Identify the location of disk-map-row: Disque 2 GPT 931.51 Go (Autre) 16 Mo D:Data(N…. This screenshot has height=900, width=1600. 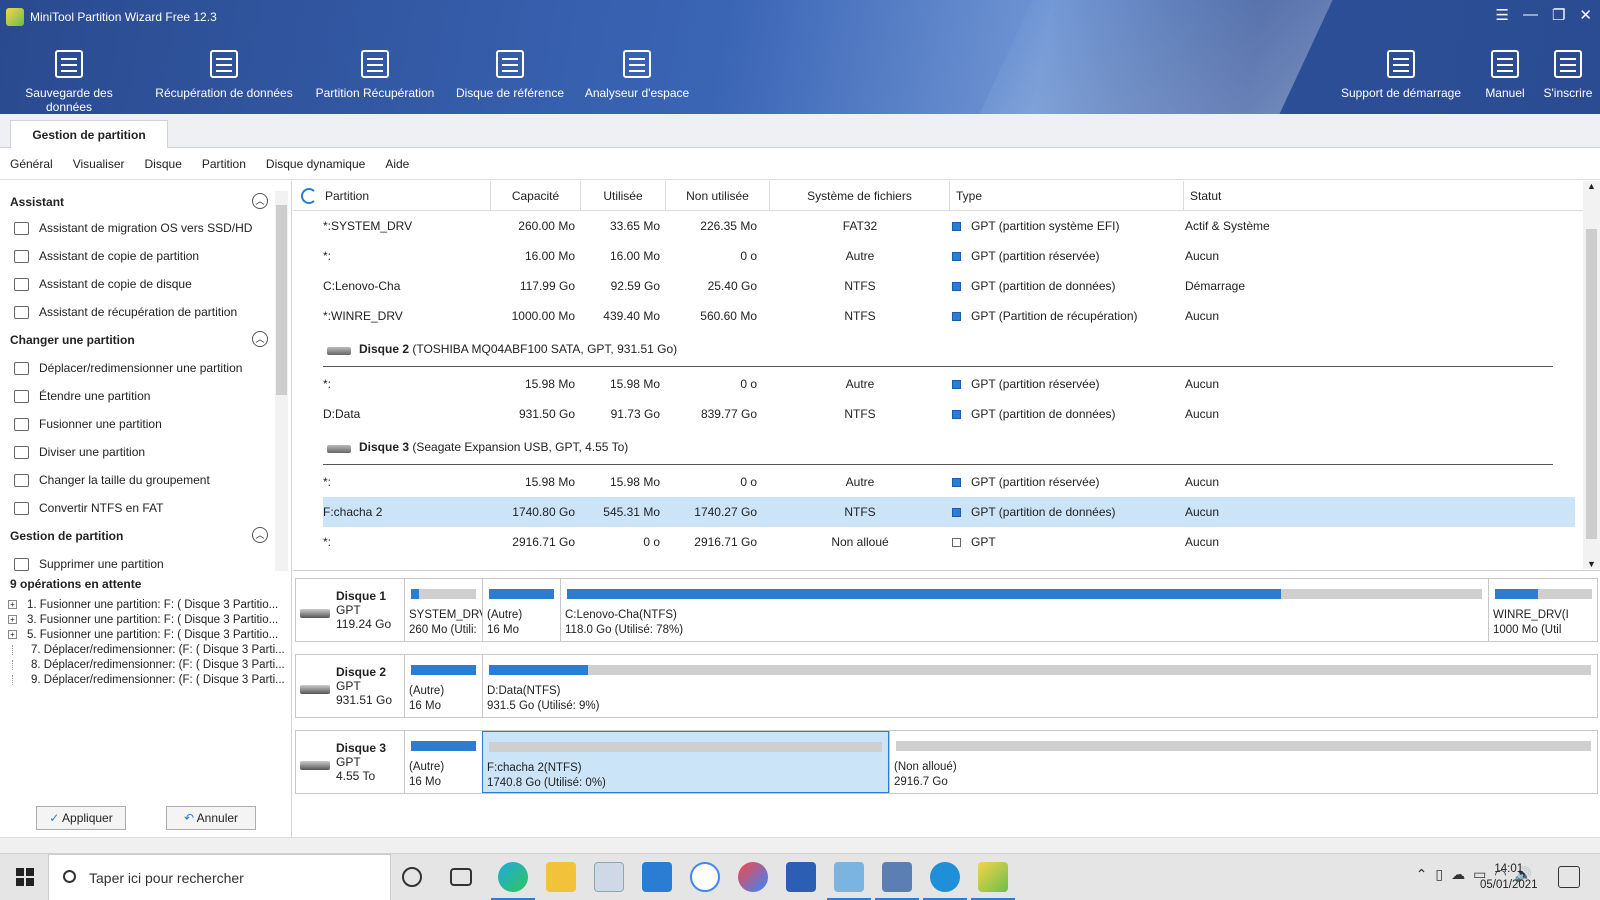
(946, 686).